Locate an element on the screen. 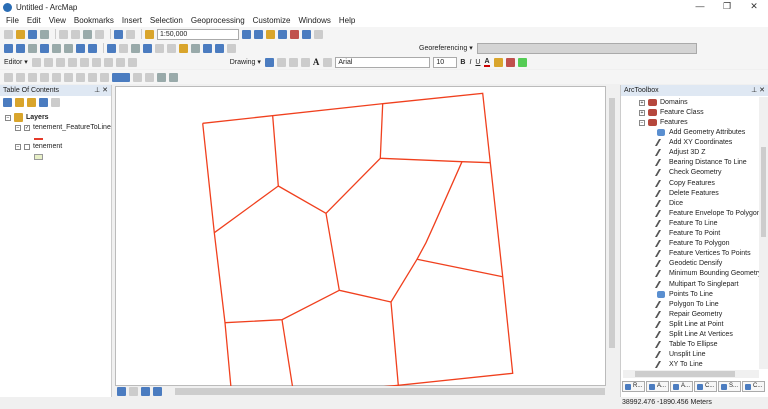 This screenshot has width=768, height=409. redo-icon is located at coordinates (130, 34).